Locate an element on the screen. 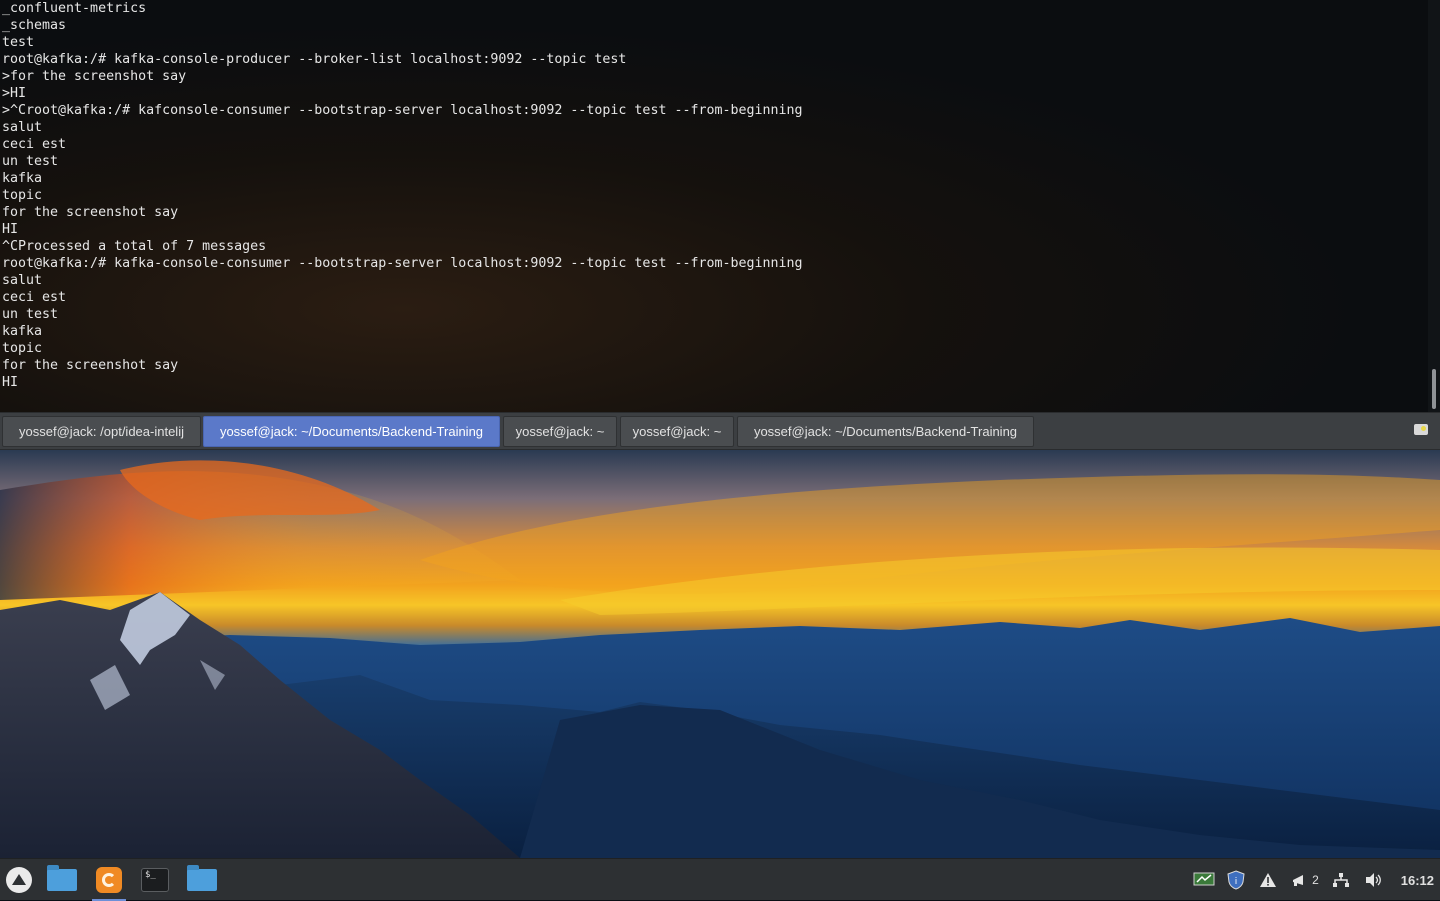  svg-text: i is located at coordinates (1236, 882).